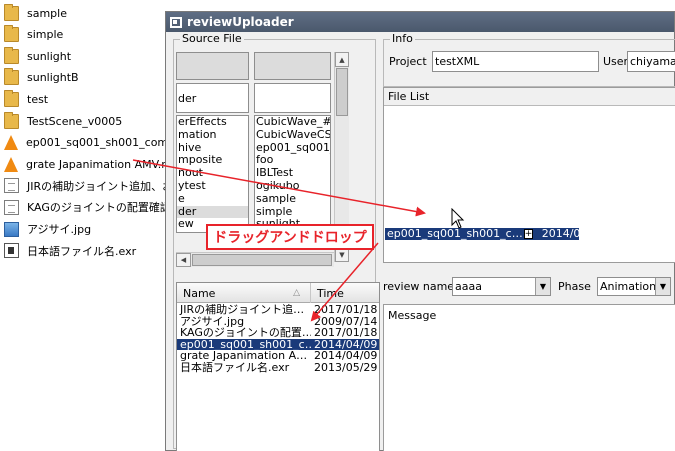  What do you see at coordinates (11, 229) in the screenshot?
I see `image-icon` at bounding box center [11, 229].